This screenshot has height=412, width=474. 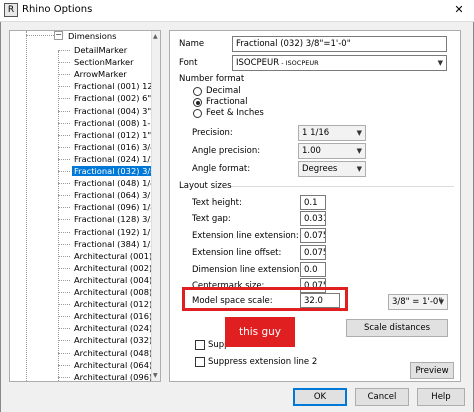 I want to click on tree-item: Architectural (016) 3, so click(x=116, y=316).